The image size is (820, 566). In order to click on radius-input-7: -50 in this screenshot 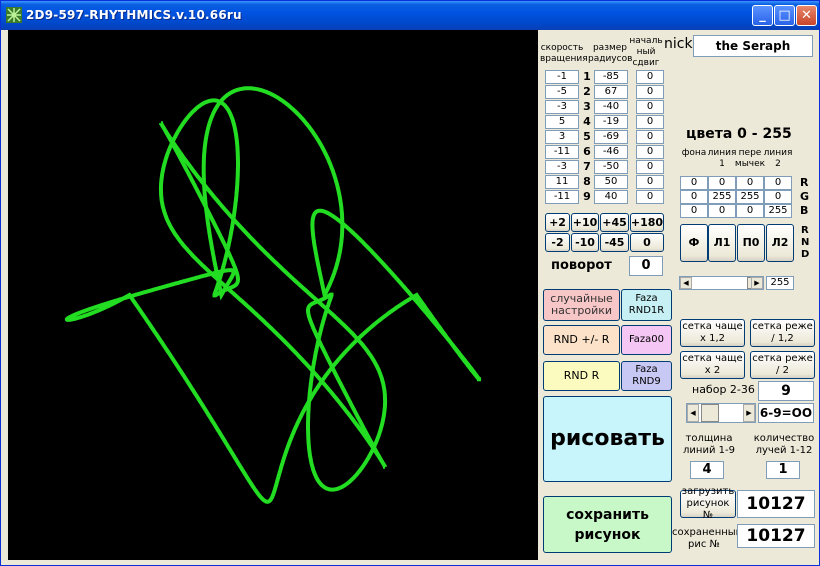, I will do `click(611, 167)`.